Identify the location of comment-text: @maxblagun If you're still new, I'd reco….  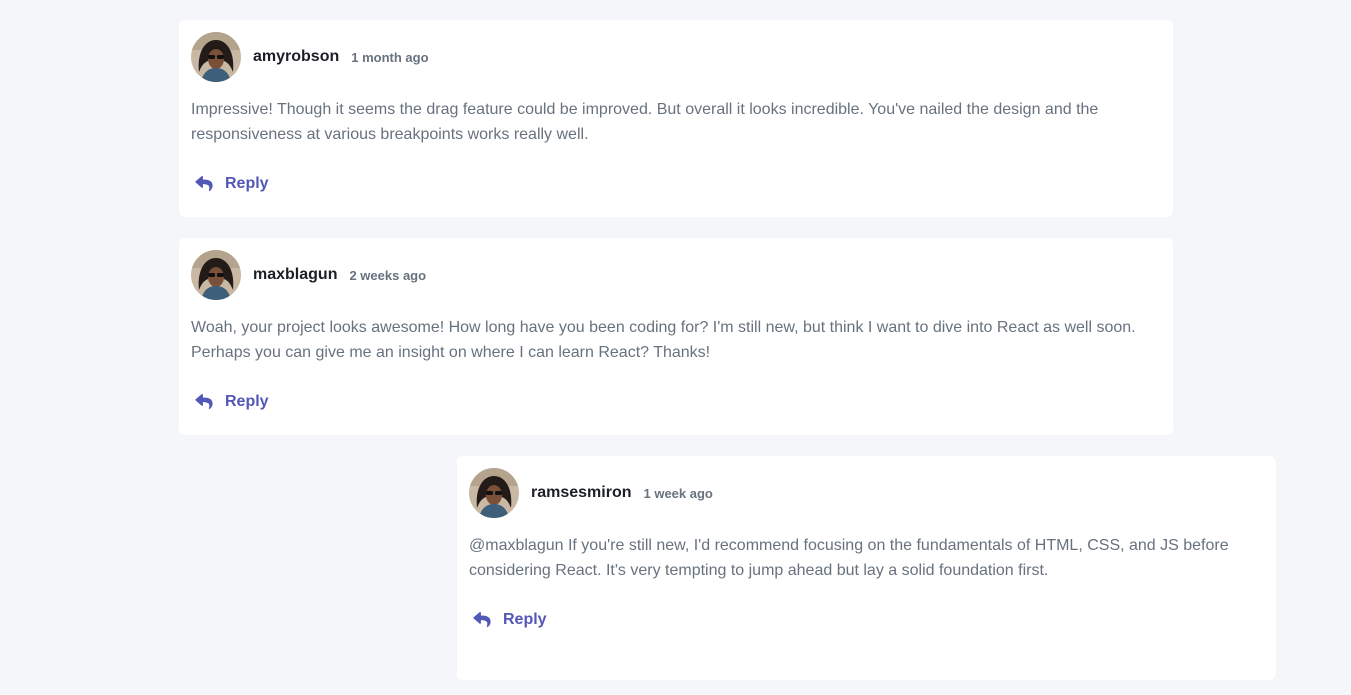
(849, 558).